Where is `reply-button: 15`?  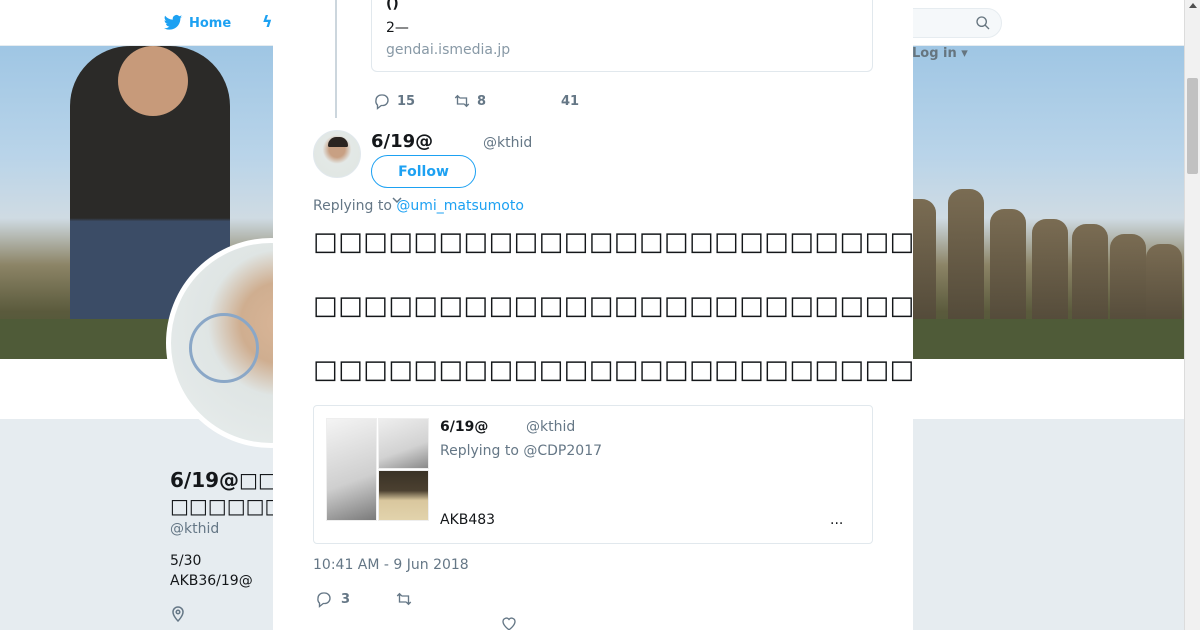
reply-button: 15 is located at coordinates (413, 101).